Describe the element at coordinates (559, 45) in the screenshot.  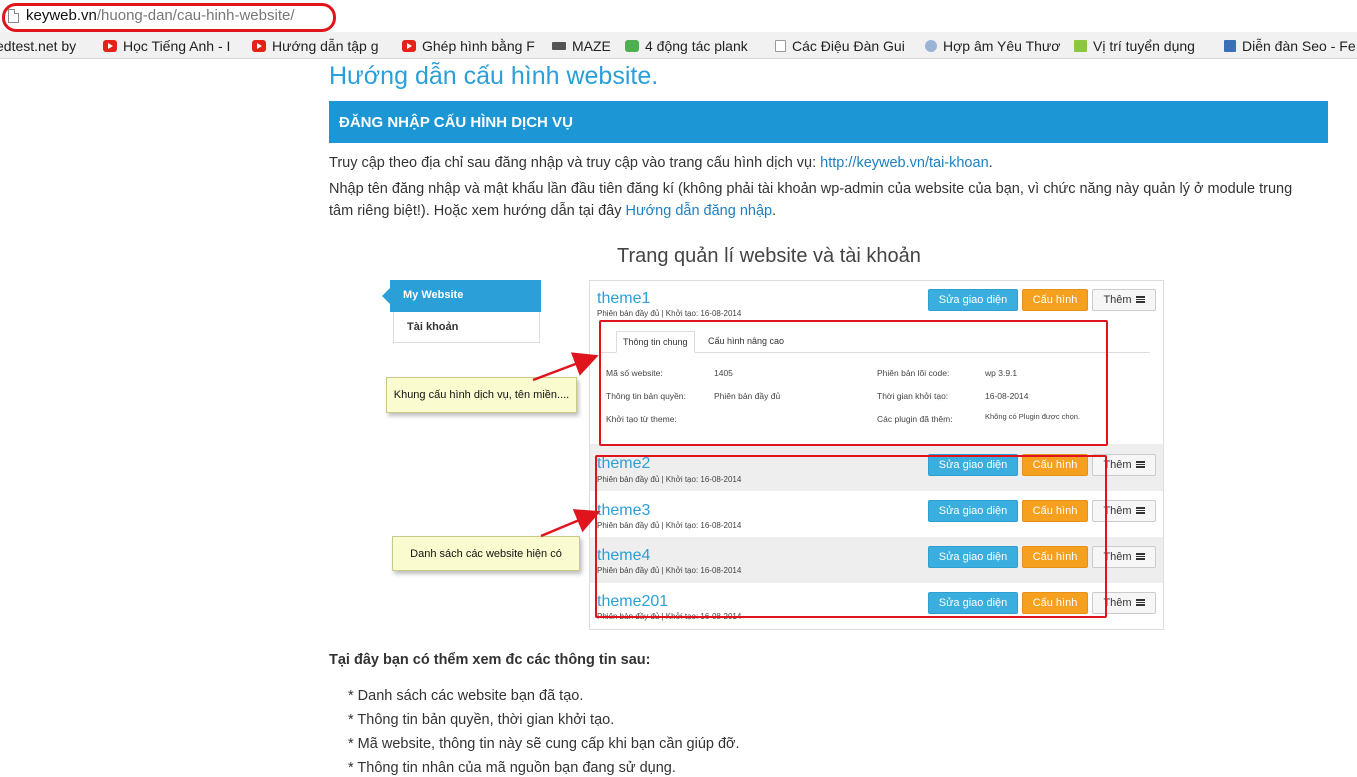
I see `maze-icon` at that location.